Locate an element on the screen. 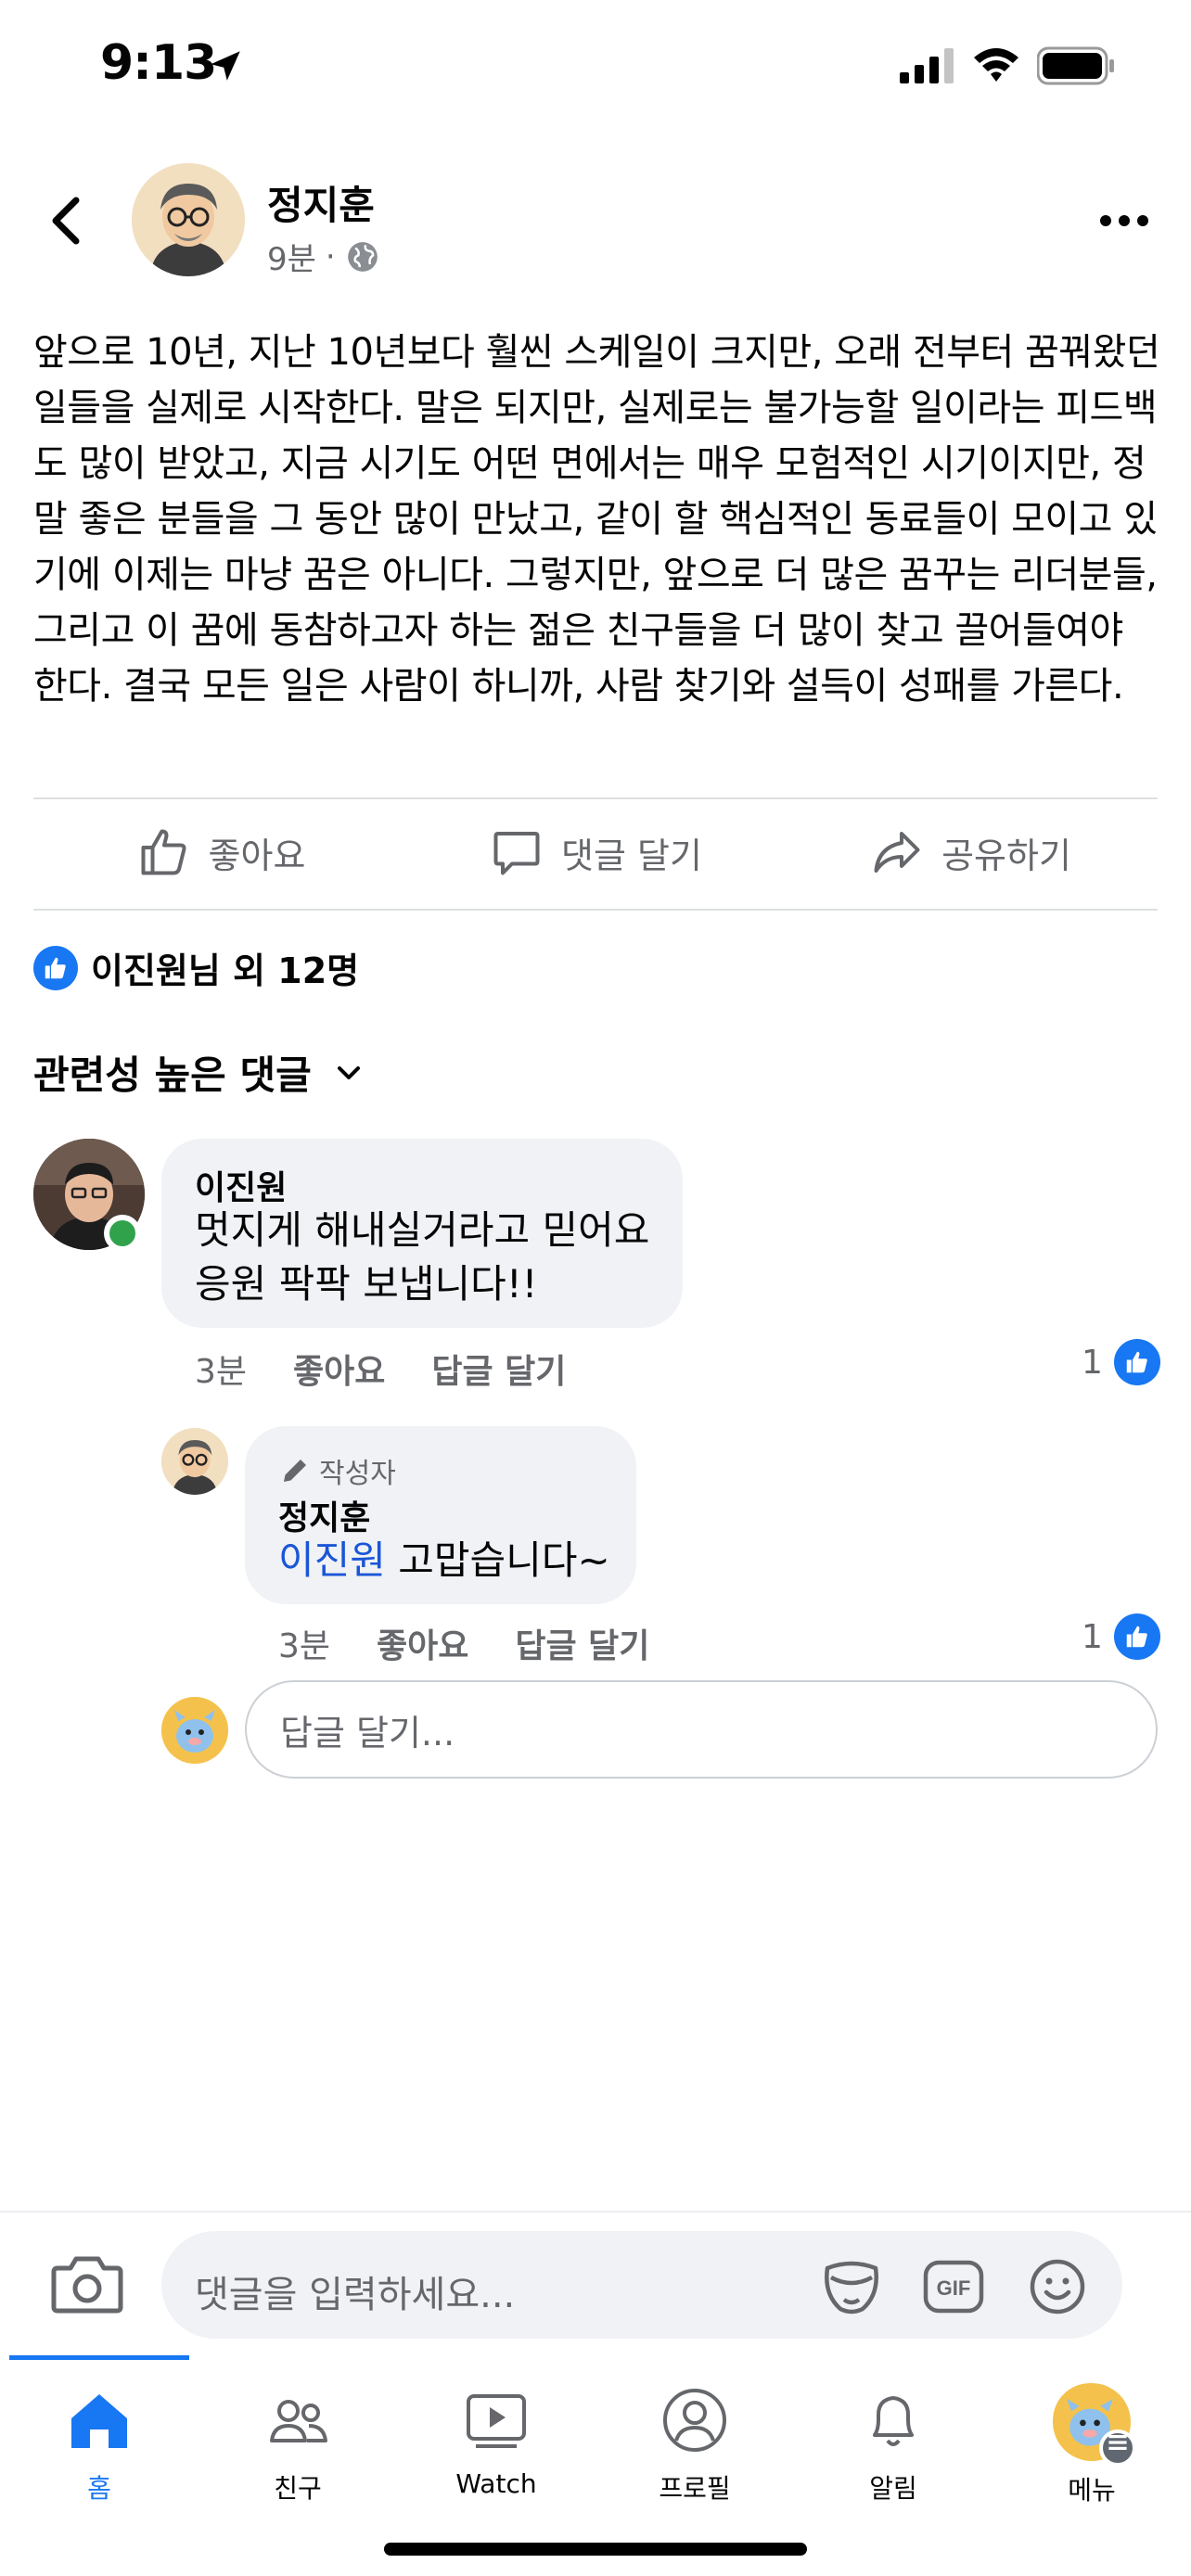  author-badge-label: 작성자 is located at coordinates (357, 1474).